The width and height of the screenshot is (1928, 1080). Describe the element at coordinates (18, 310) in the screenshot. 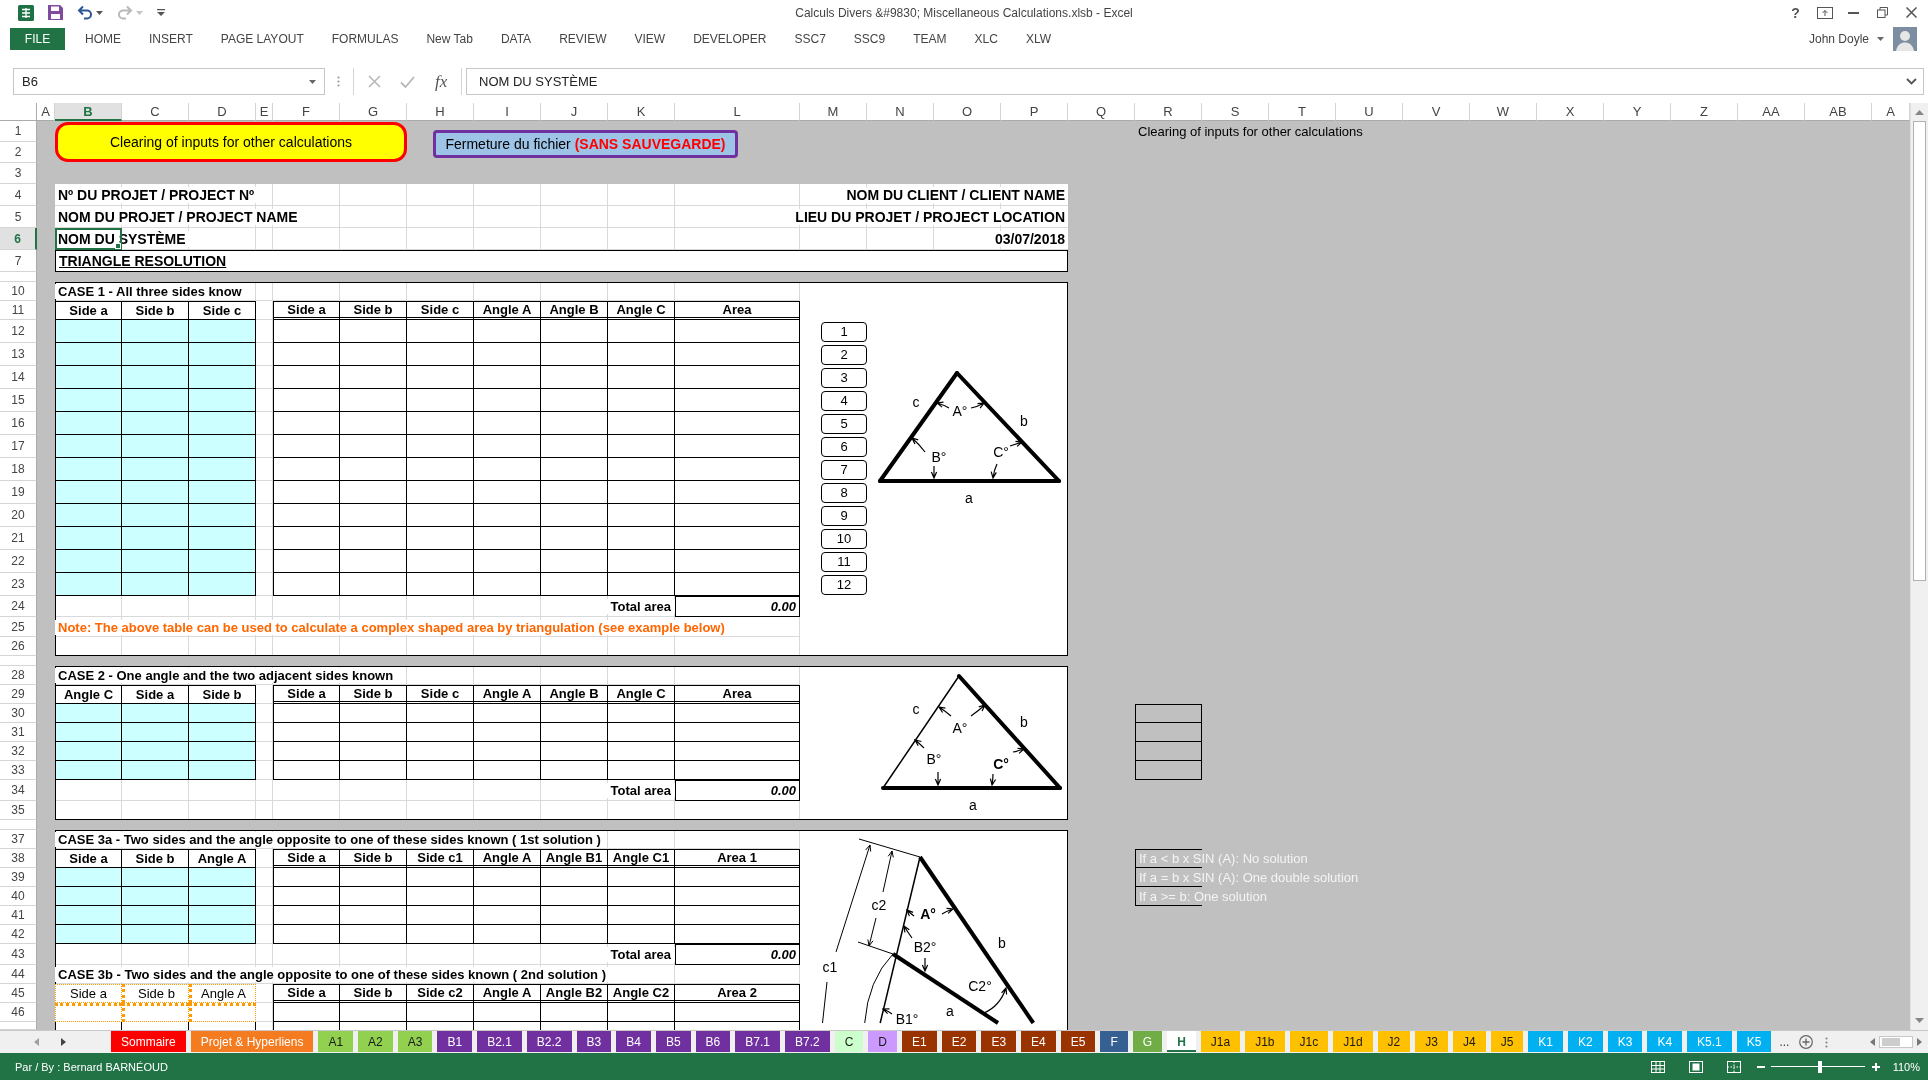

I see `row-header: 11` at that location.